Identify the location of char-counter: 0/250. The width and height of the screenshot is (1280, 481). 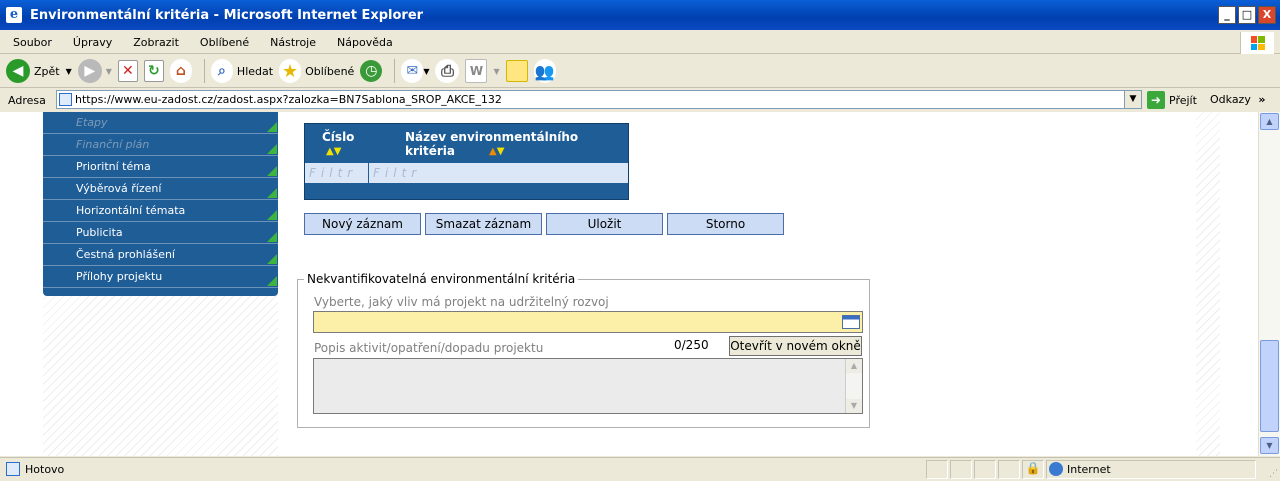
(691, 345).